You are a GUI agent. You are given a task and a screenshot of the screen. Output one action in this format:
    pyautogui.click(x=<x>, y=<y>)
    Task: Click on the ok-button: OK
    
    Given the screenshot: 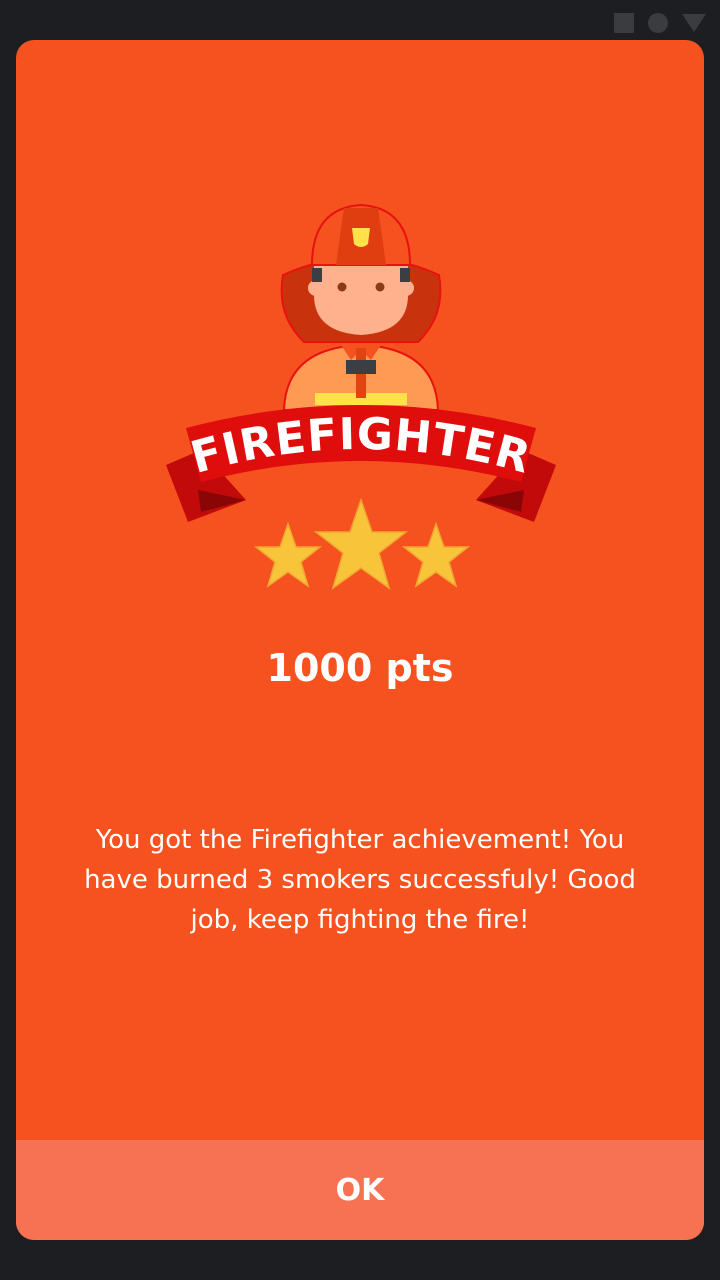 What is the action you would take?
    pyautogui.click(x=360, y=1190)
    